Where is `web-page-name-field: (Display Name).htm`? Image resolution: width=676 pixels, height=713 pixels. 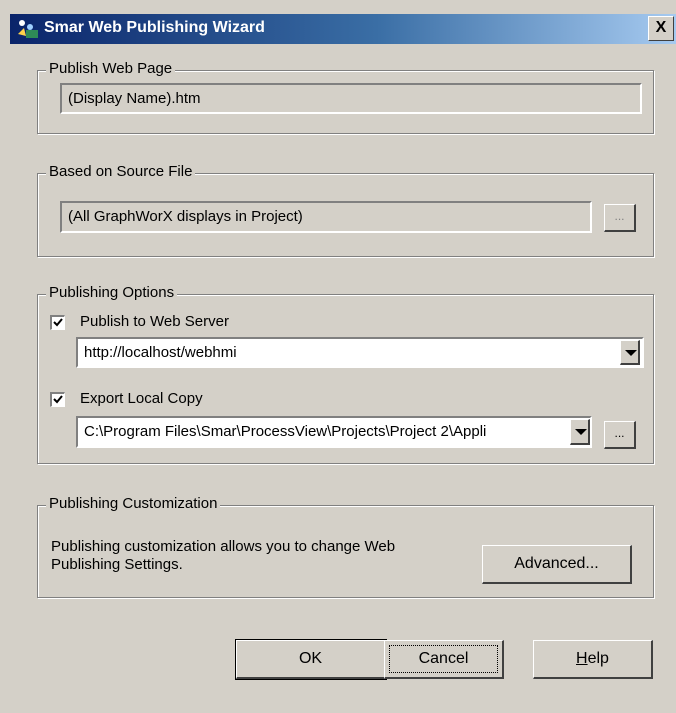
web-page-name-field: (Display Name).htm is located at coordinates (351, 98).